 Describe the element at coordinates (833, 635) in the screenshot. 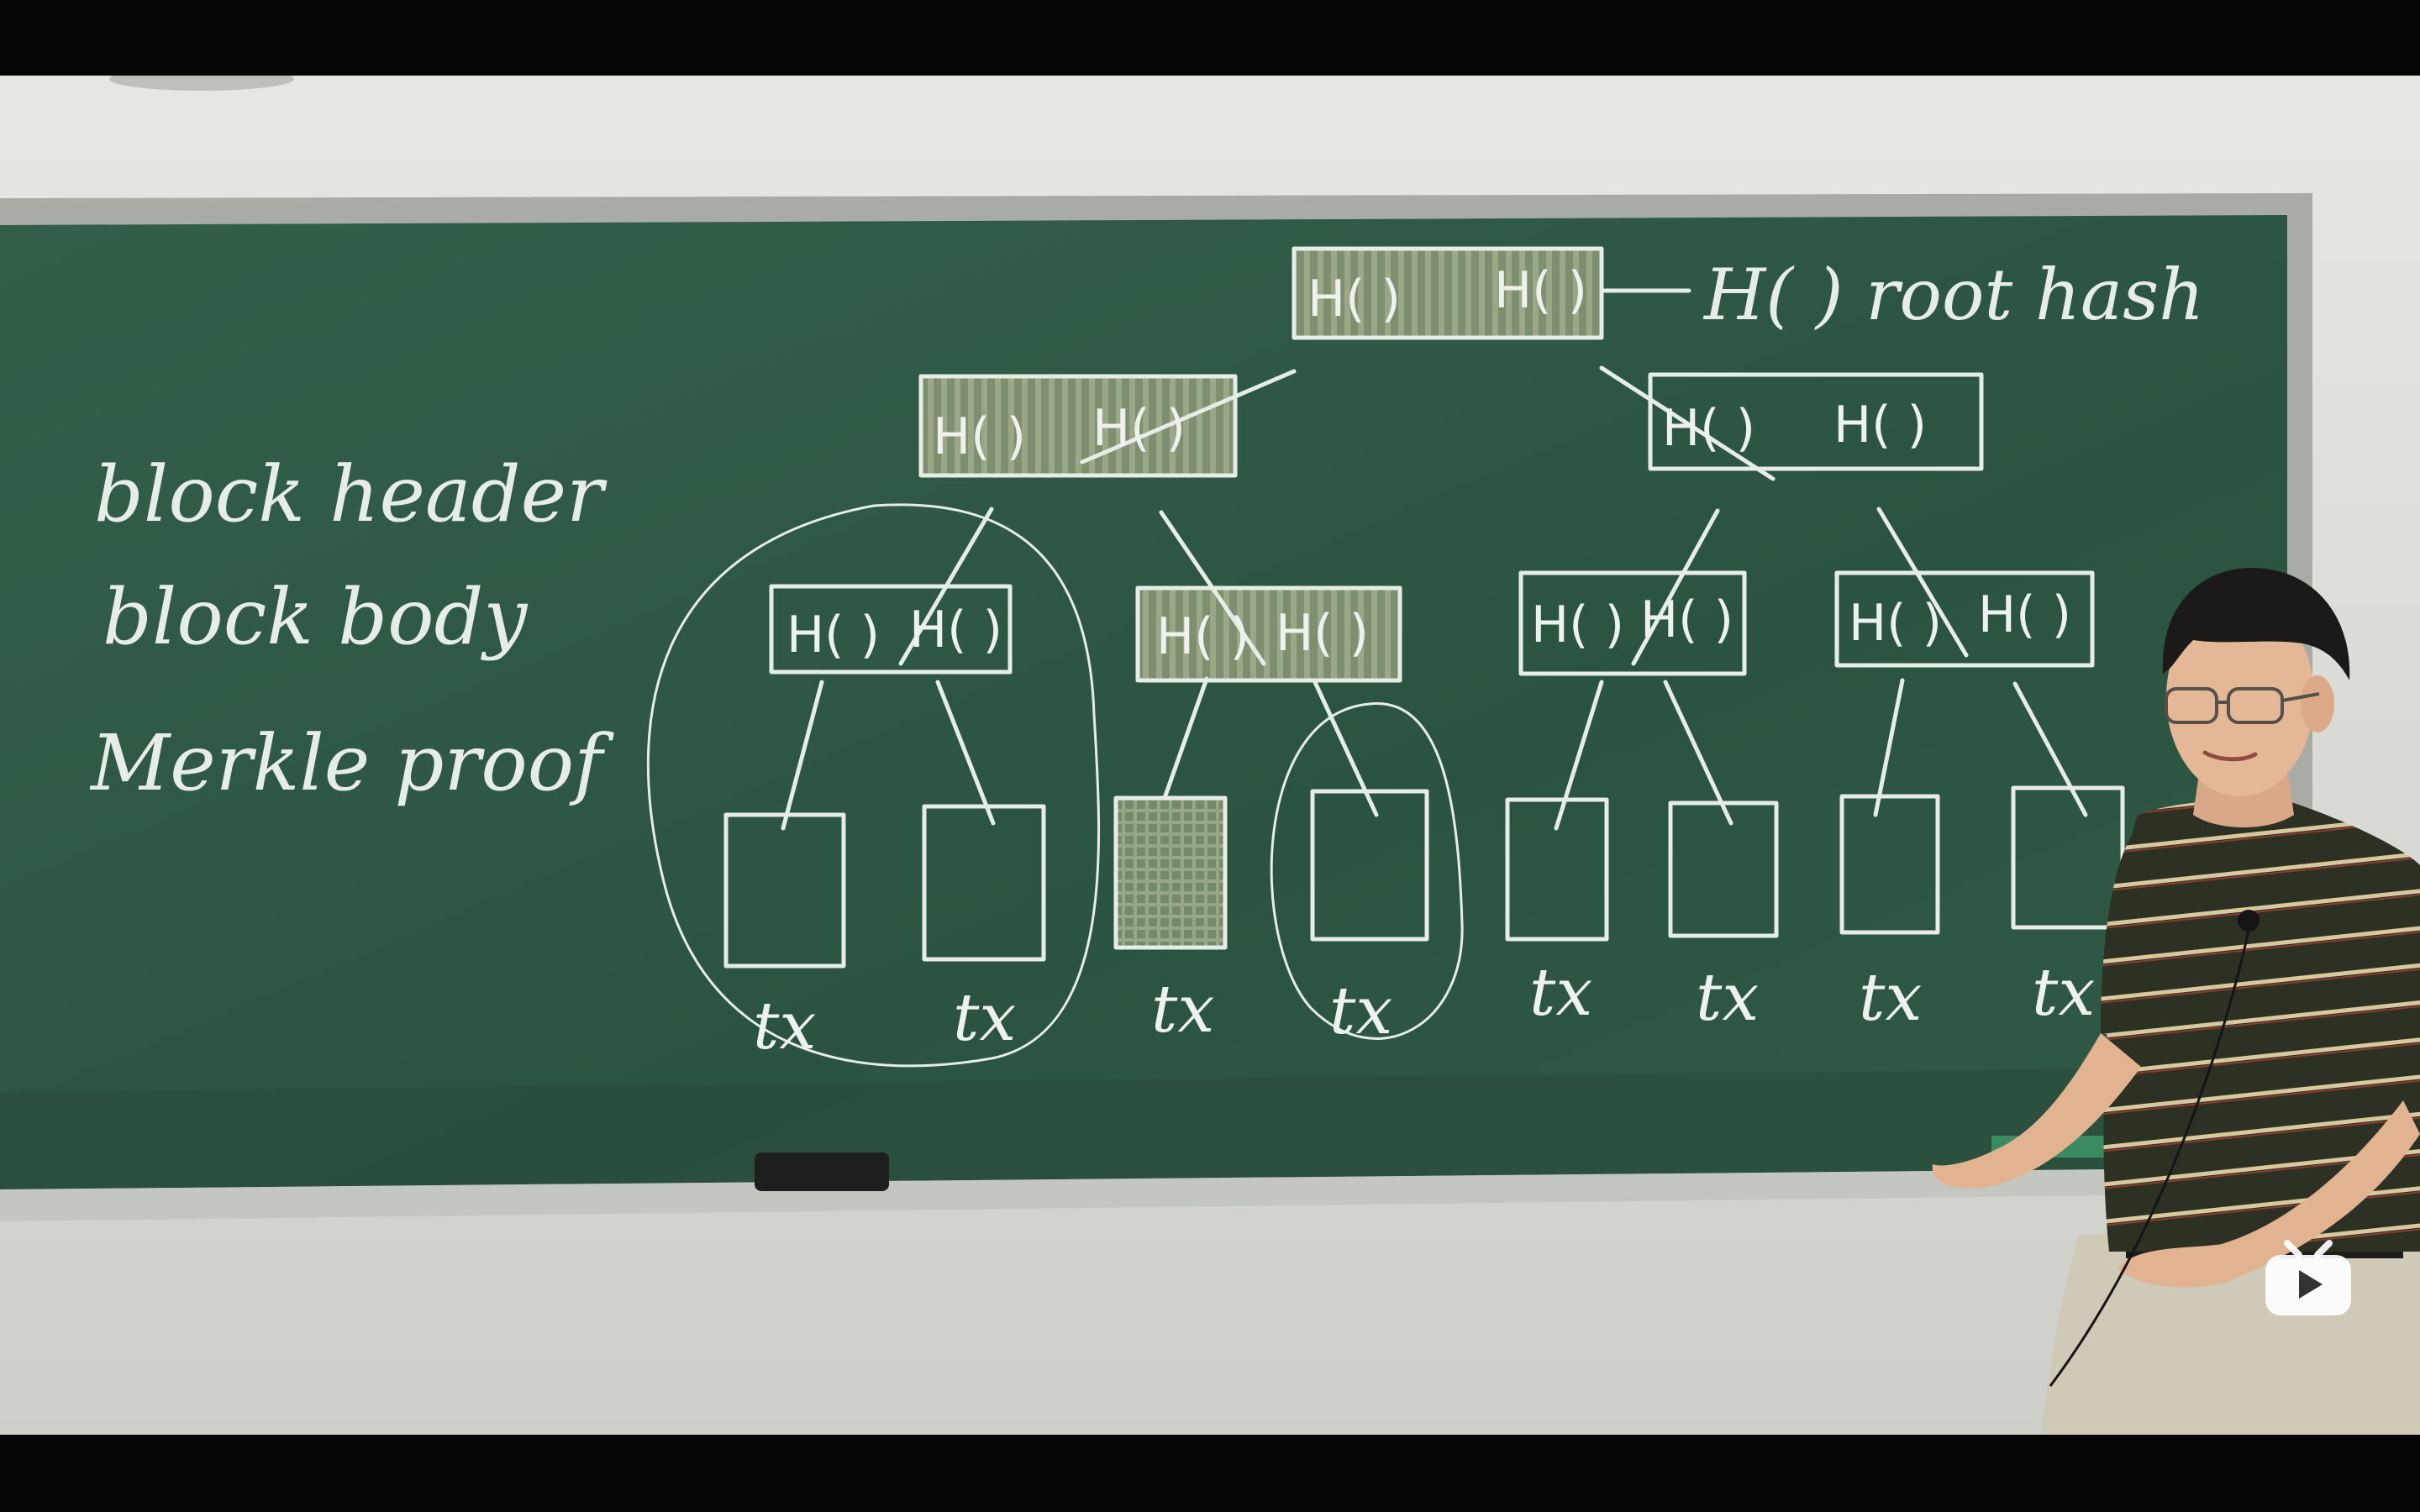

I see `l2-1-h-left: H( )` at that location.